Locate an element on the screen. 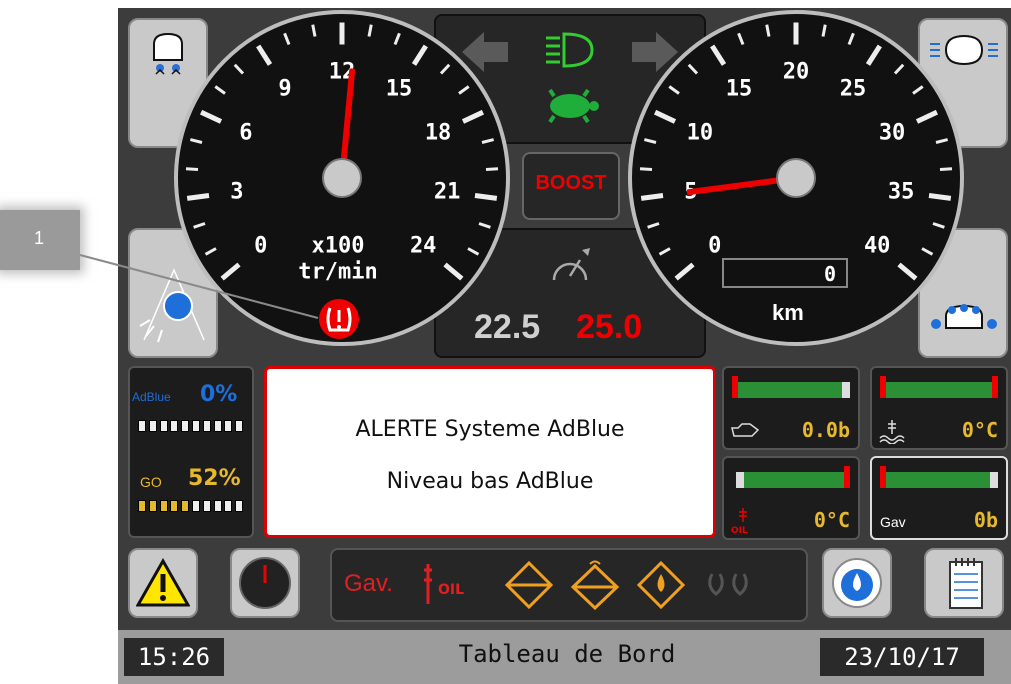  adblue-label: AdBlue is located at coordinates (151, 397).